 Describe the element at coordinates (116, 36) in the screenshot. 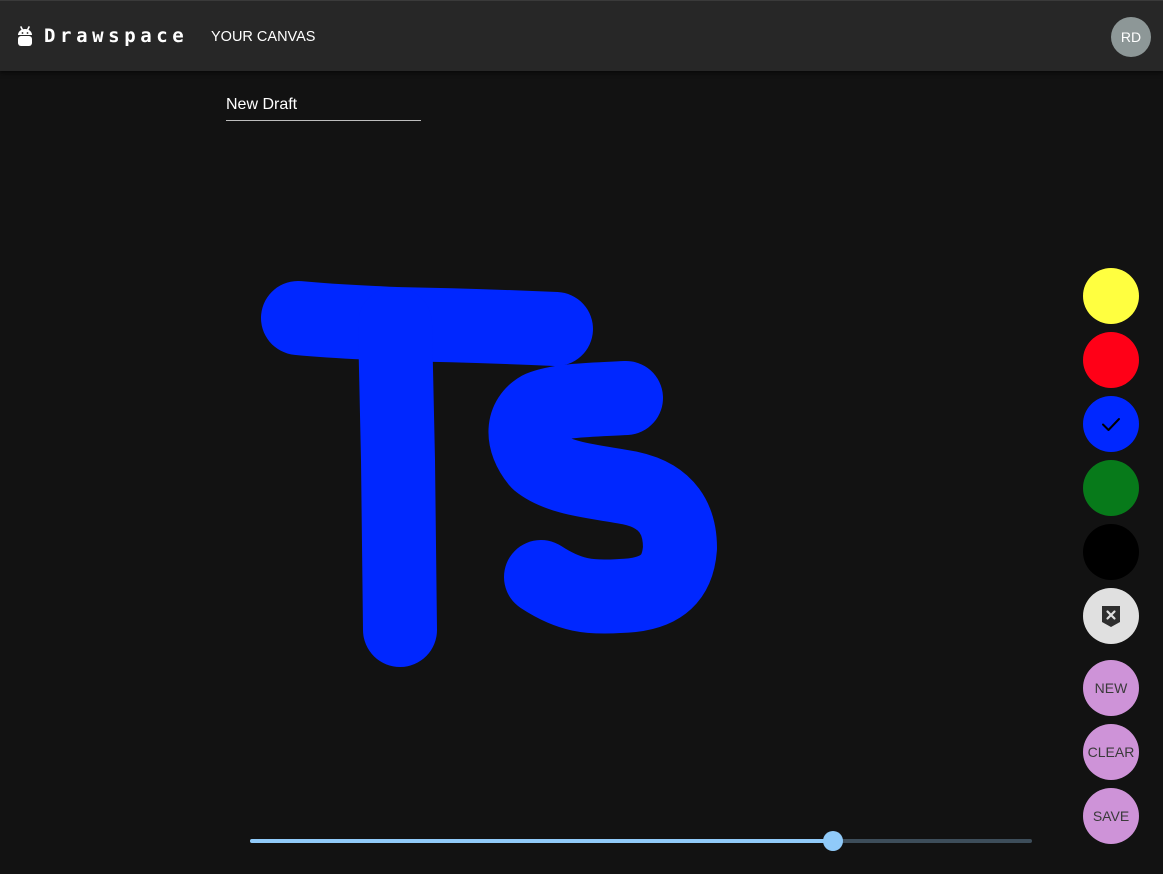

I see `app-brand-name: Drawspace` at that location.